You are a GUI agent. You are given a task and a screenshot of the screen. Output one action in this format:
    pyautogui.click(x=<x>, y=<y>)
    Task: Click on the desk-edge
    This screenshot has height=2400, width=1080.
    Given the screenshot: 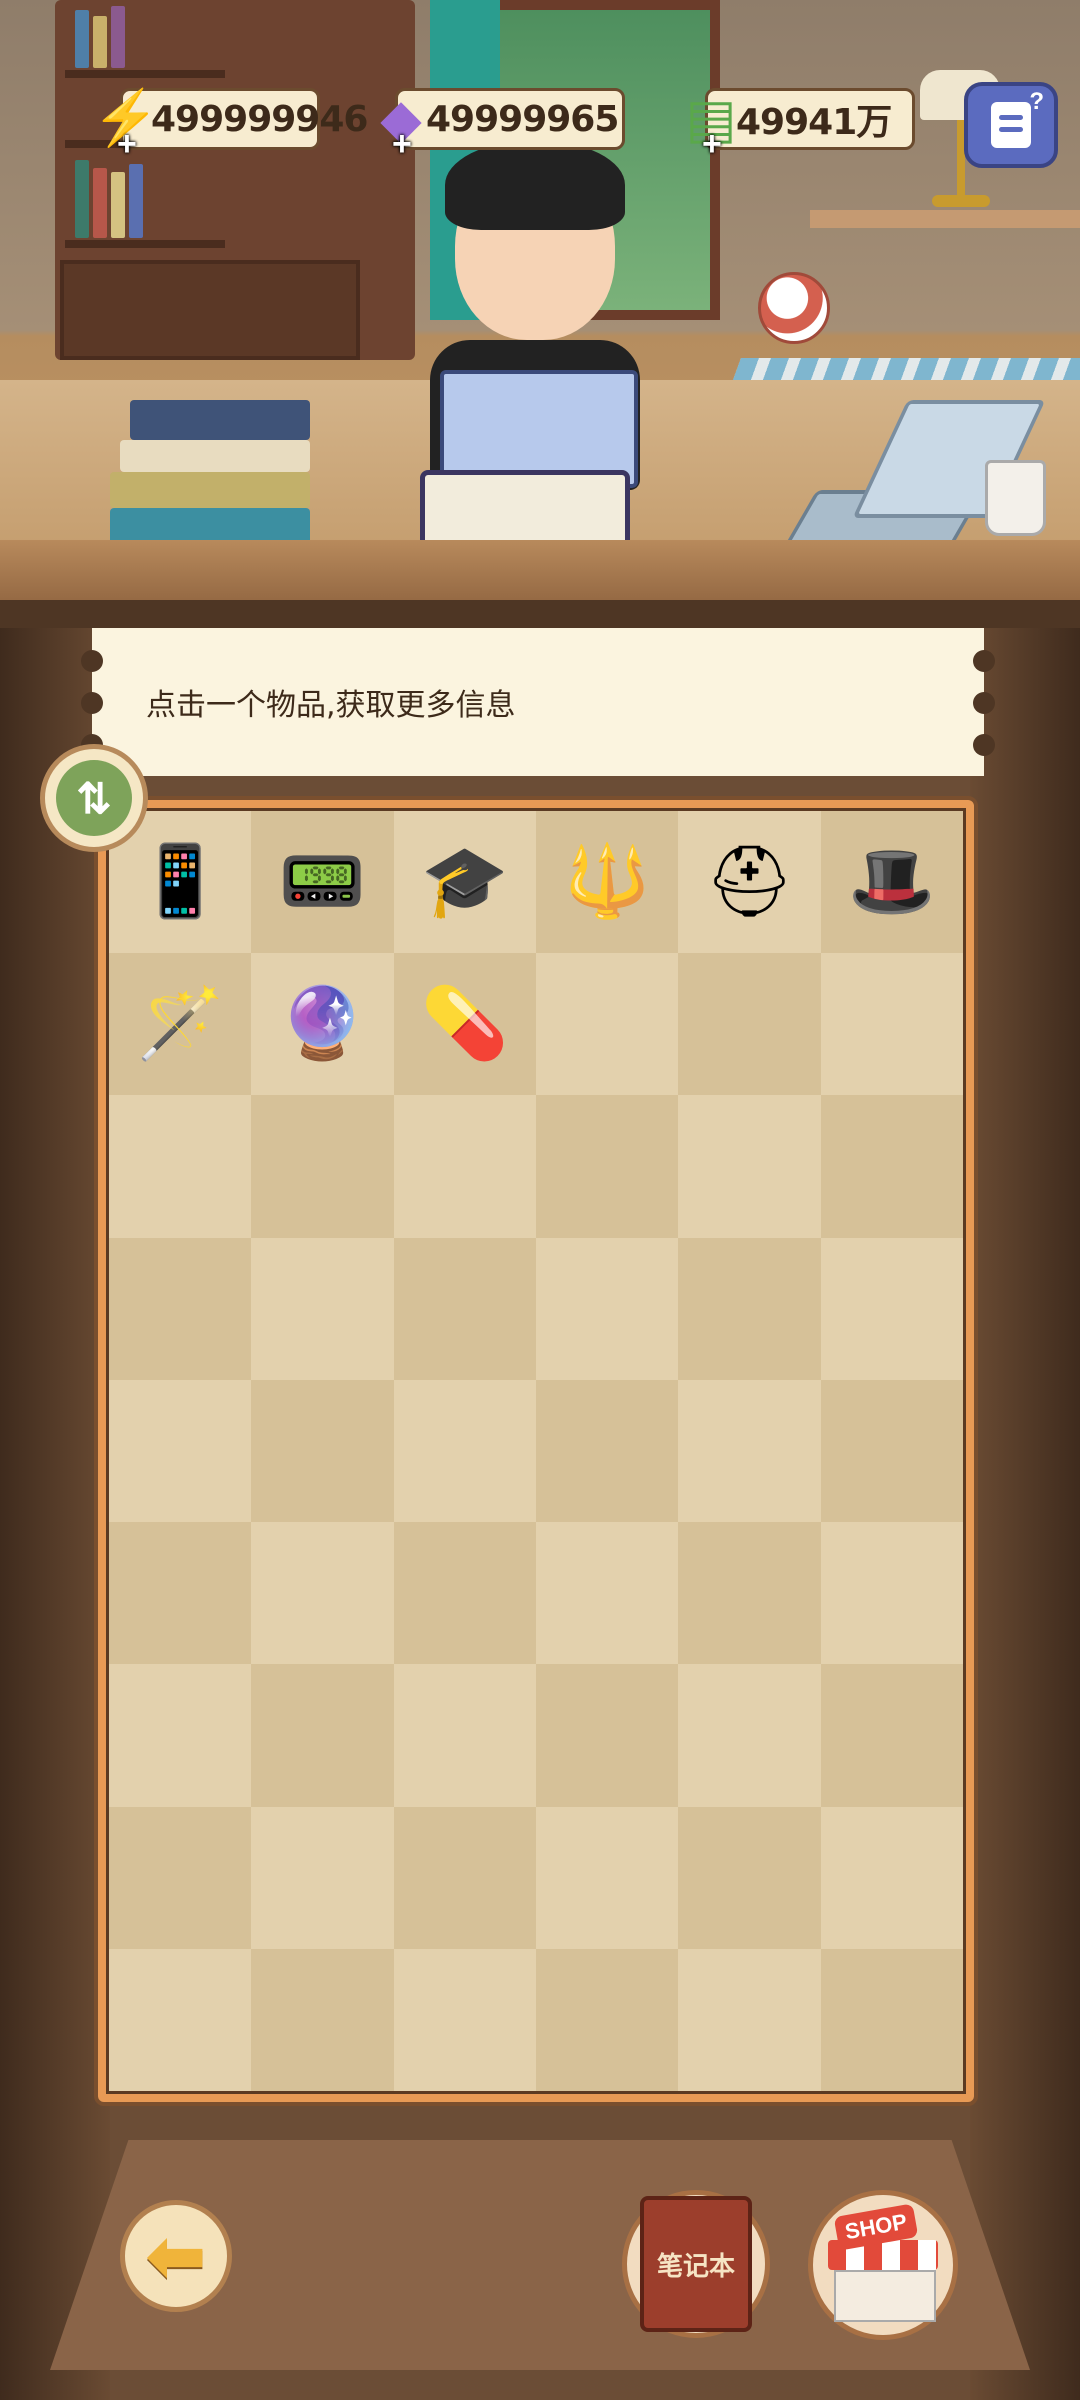 What is the action you would take?
    pyautogui.click(x=540, y=570)
    